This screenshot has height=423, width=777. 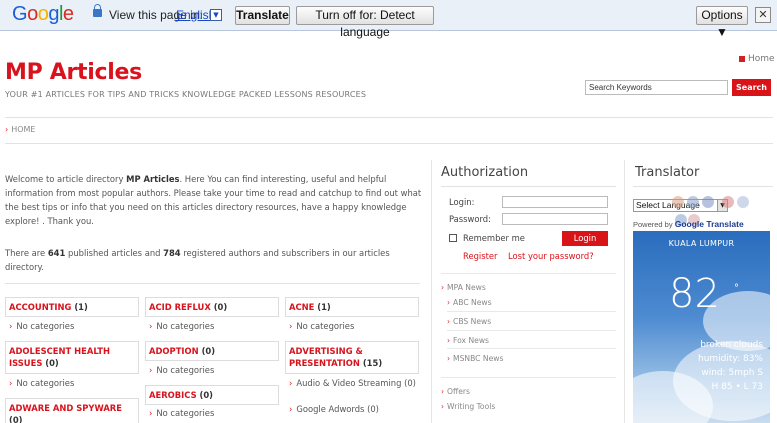 I want to click on password-field, so click(x=555, y=219).